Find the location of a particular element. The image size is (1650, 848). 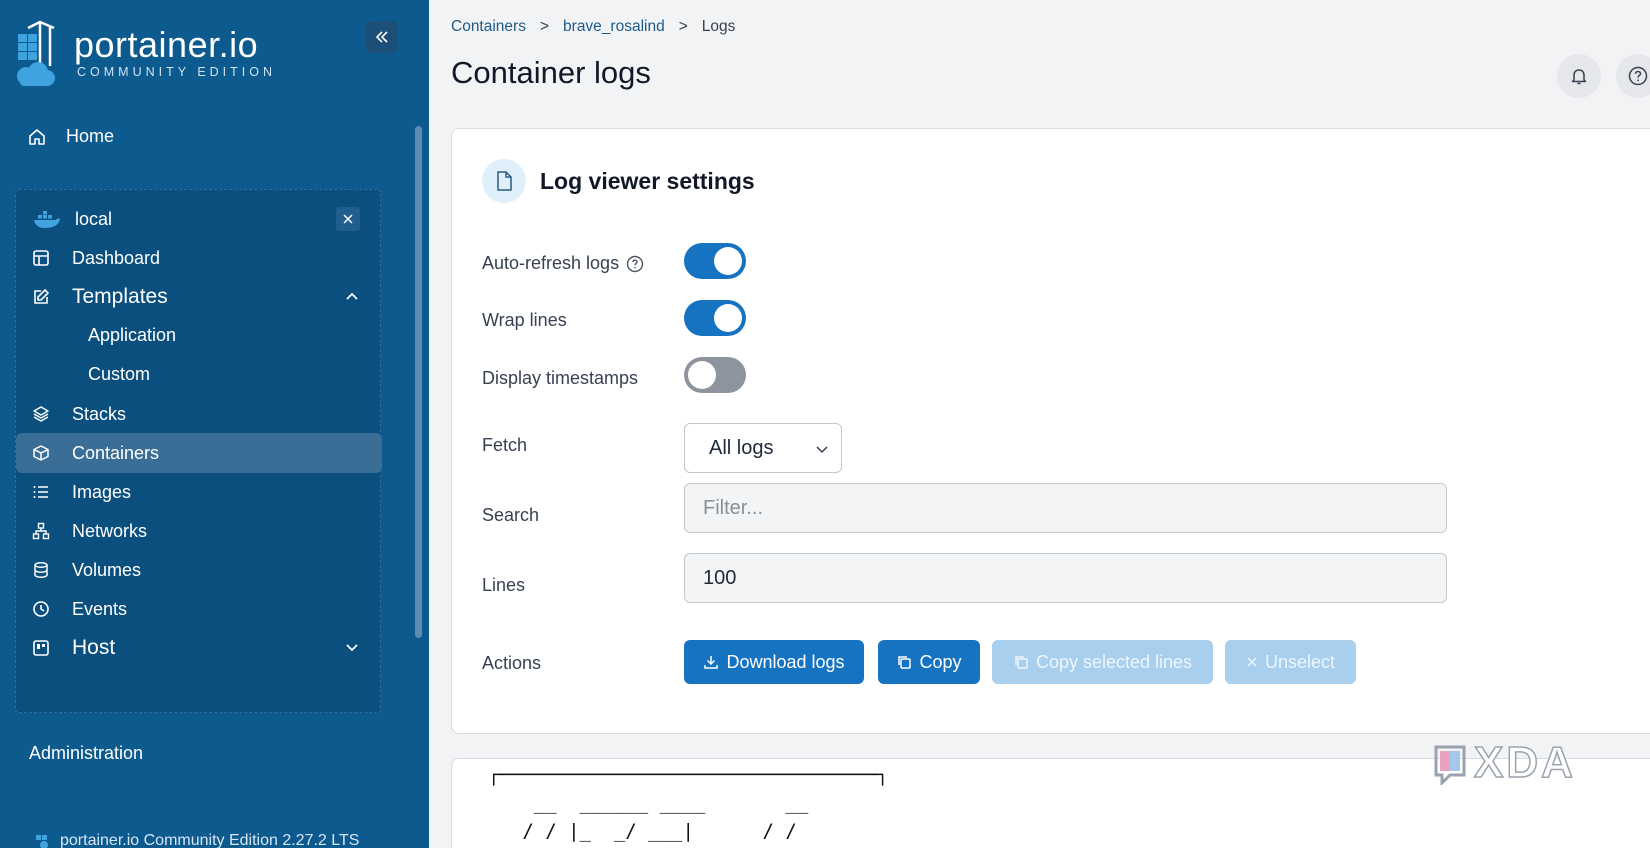

sidebar-item-stacks: Stacks is located at coordinates (199, 414).